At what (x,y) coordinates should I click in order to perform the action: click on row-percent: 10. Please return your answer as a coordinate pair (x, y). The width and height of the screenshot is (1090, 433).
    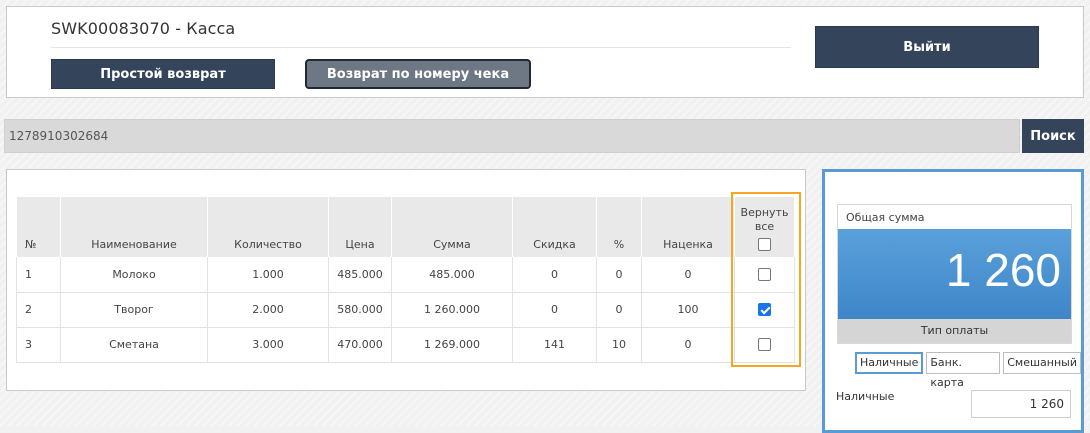
    Looking at the image, I should click on (619, 345).